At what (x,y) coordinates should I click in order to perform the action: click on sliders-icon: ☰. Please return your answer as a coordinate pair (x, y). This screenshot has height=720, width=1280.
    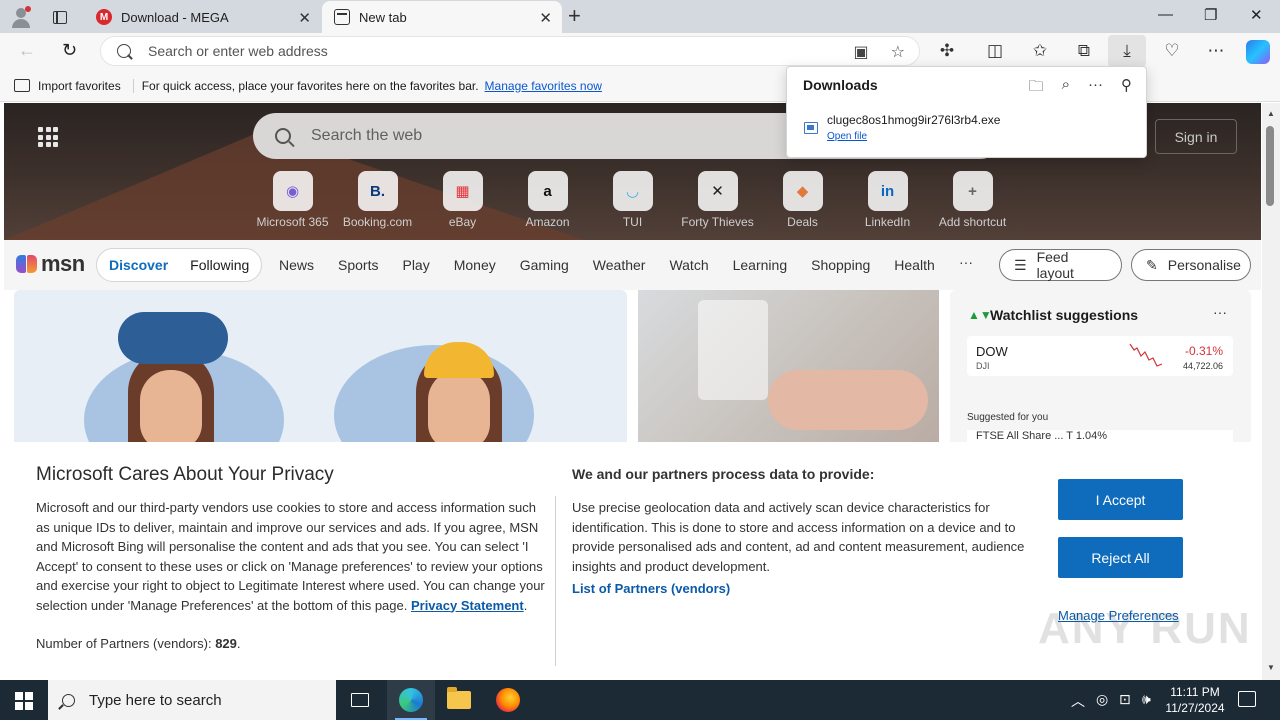
    Looking at the image, I should click on (1020, 264).